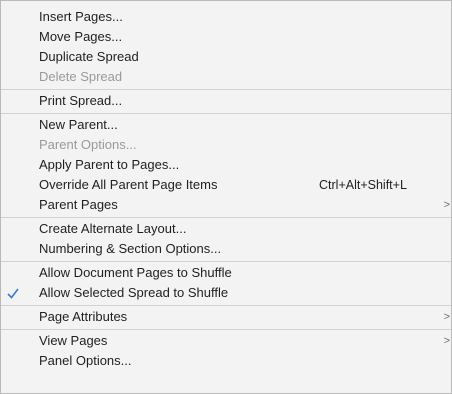 The height and width of the screenshot is (394, 452). I want to click on menu-item-page-attributes: Page Attributes >, so click(226, 317).